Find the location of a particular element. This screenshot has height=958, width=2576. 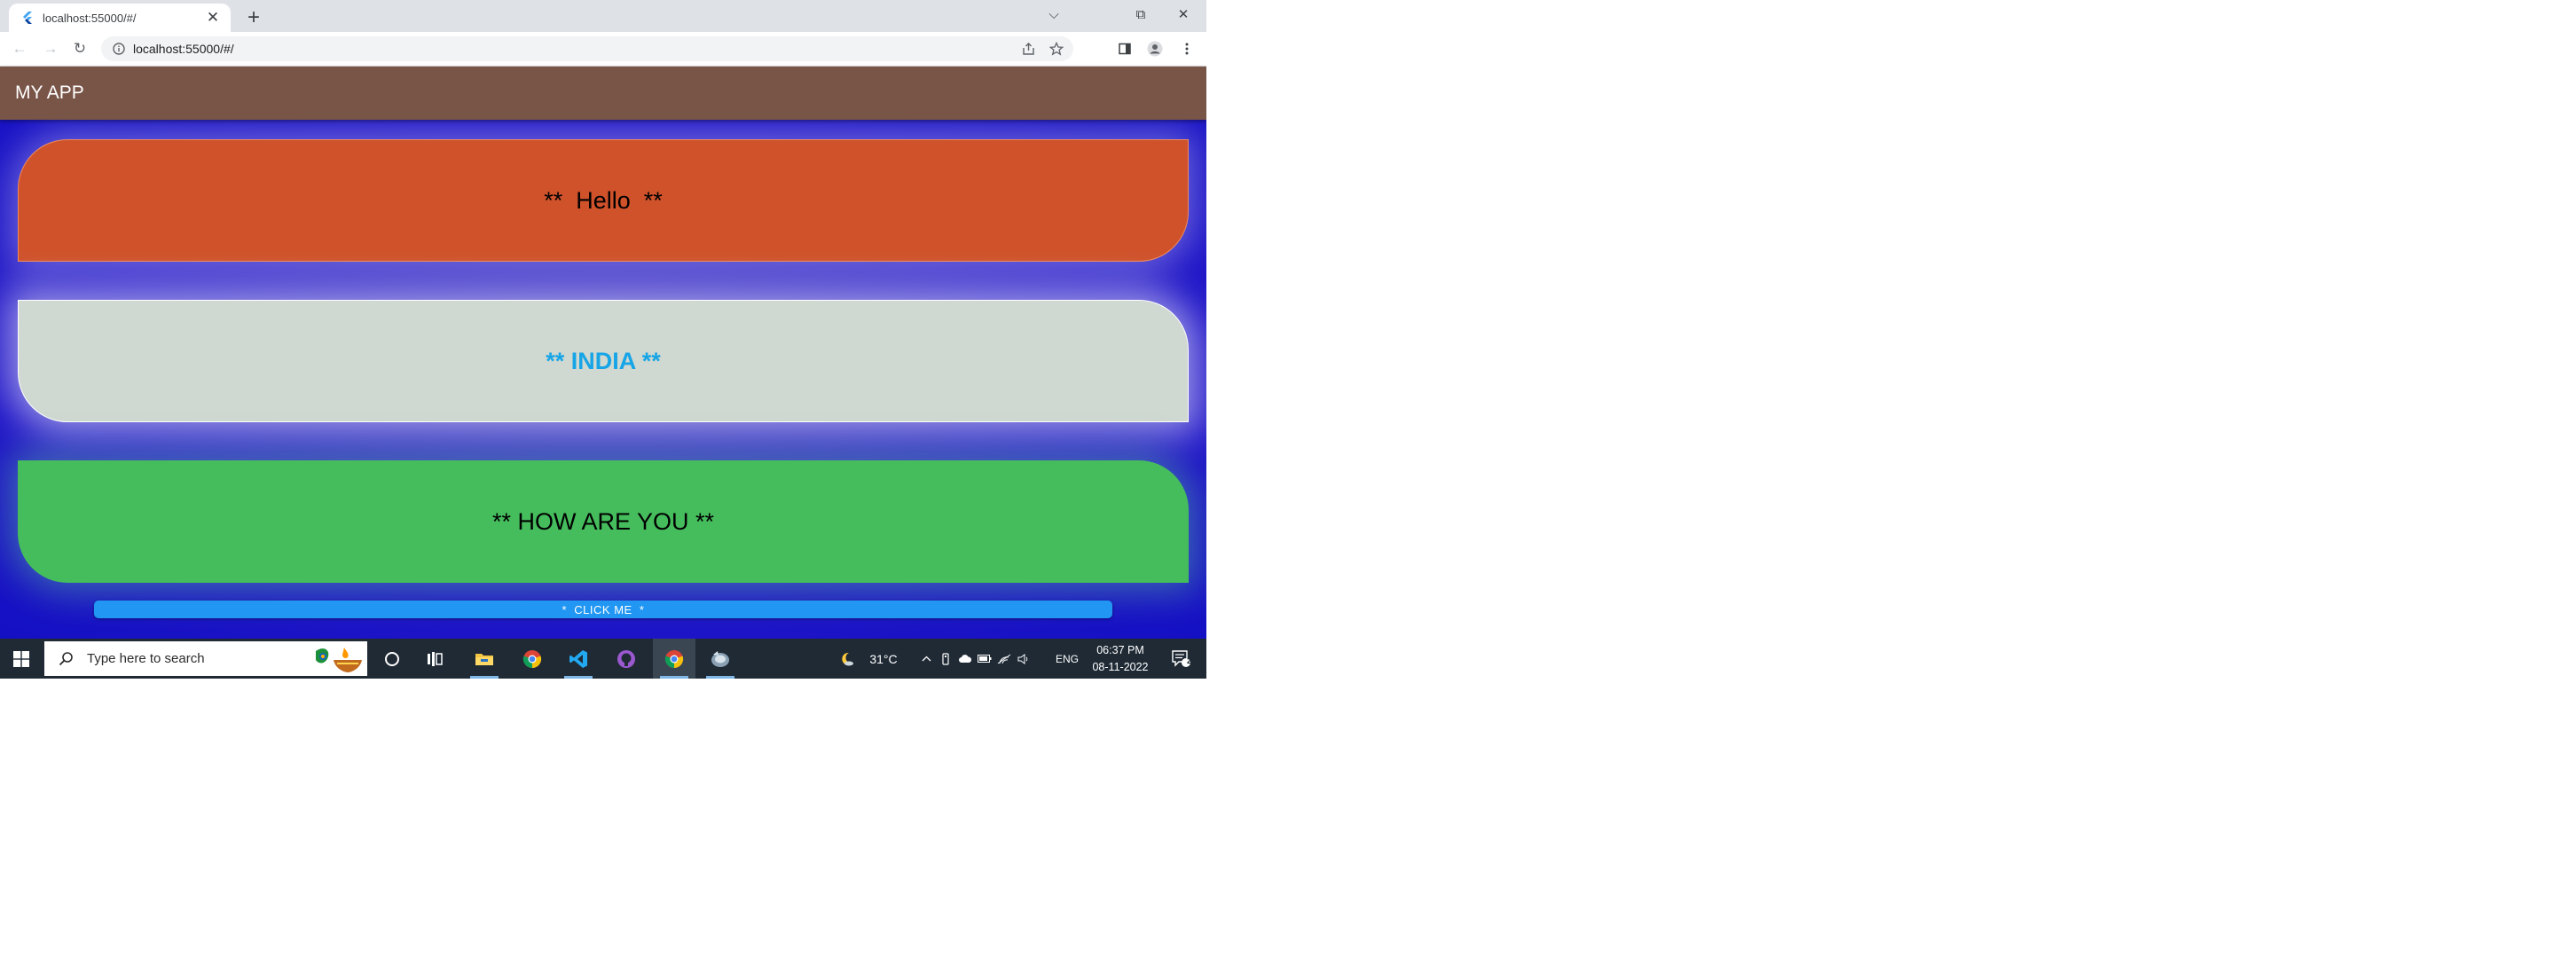

wifi-icon is located at coordinates (1004, 659).